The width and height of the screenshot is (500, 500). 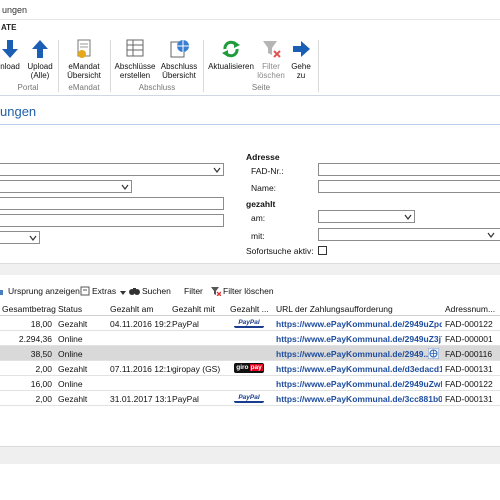 What do you see at coordinates (135, 48) in the screenshot?
I see `table-document-icon` at bounding box center [135, 48].